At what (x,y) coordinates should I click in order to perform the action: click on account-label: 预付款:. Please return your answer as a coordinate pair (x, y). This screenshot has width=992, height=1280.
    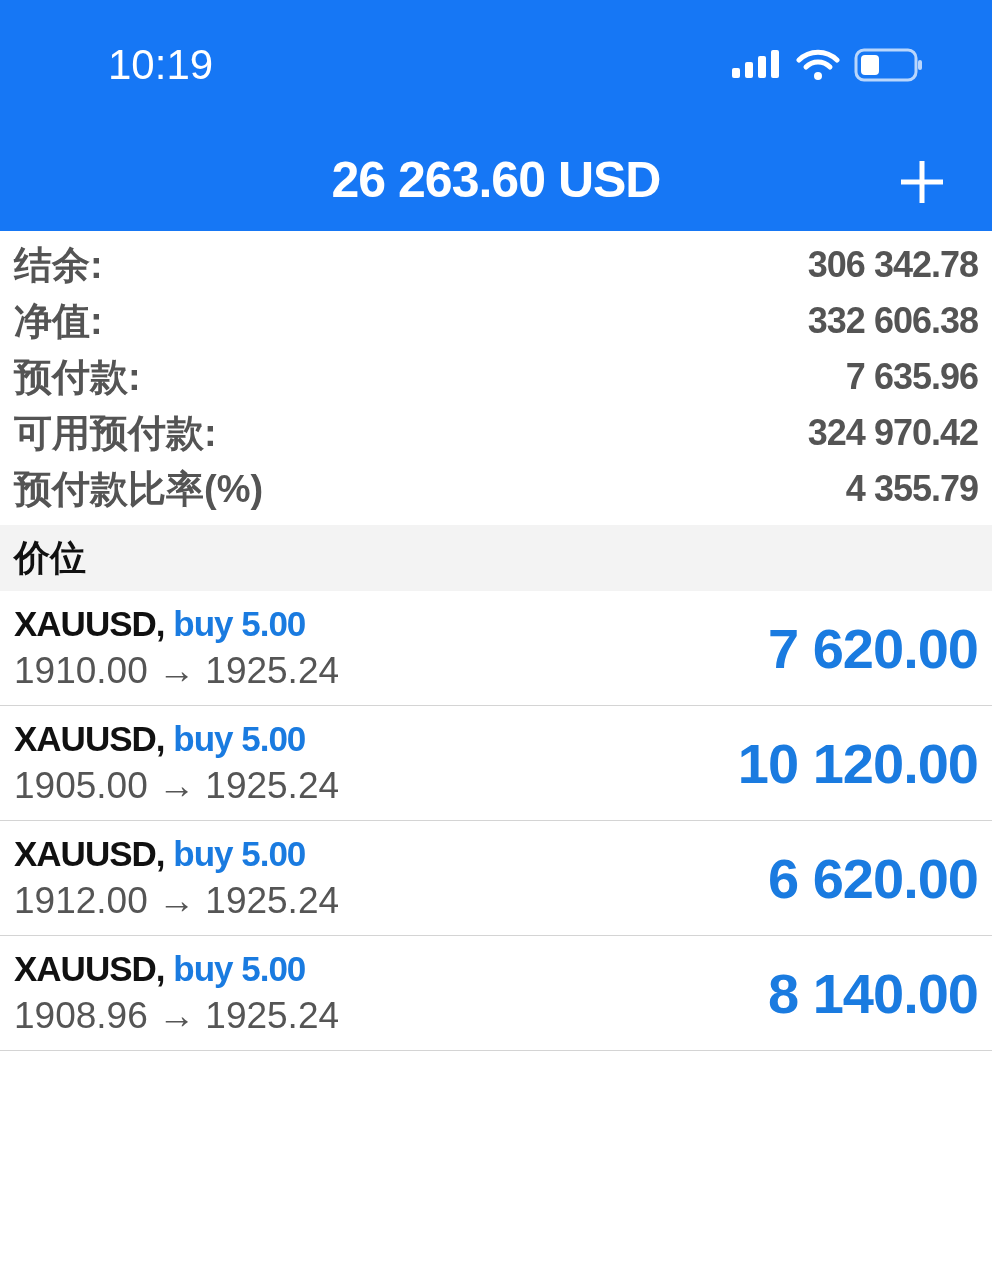
    Looking at the image, I should click on (77, 377).